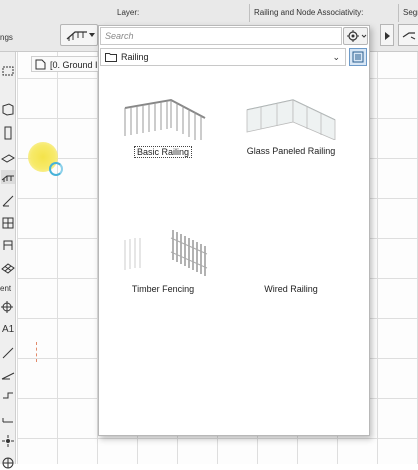 This screenshot has width=418, height=470. Describe the element at coordinates (8, 419) in the screenshot. I see `spline-icon` at that location.